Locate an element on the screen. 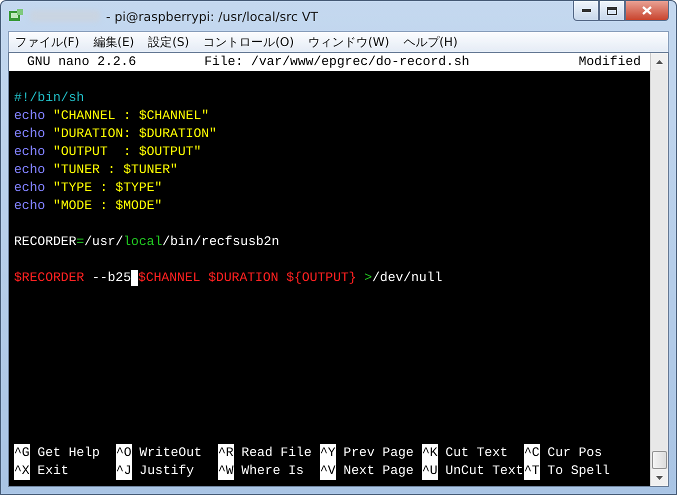 This screenshot has height=495, width=677. code-text: echo "MODE : $MODE" is located at coordinates (88, 206).